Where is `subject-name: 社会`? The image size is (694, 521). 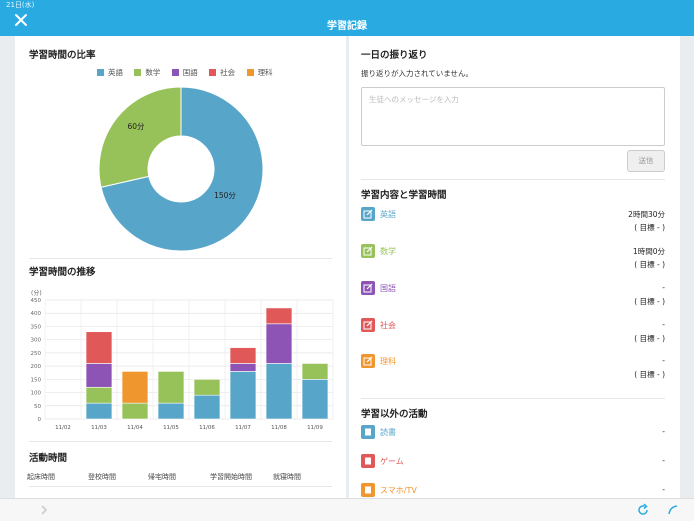 subject-name: 社会 is located at coordinates (388, 325).